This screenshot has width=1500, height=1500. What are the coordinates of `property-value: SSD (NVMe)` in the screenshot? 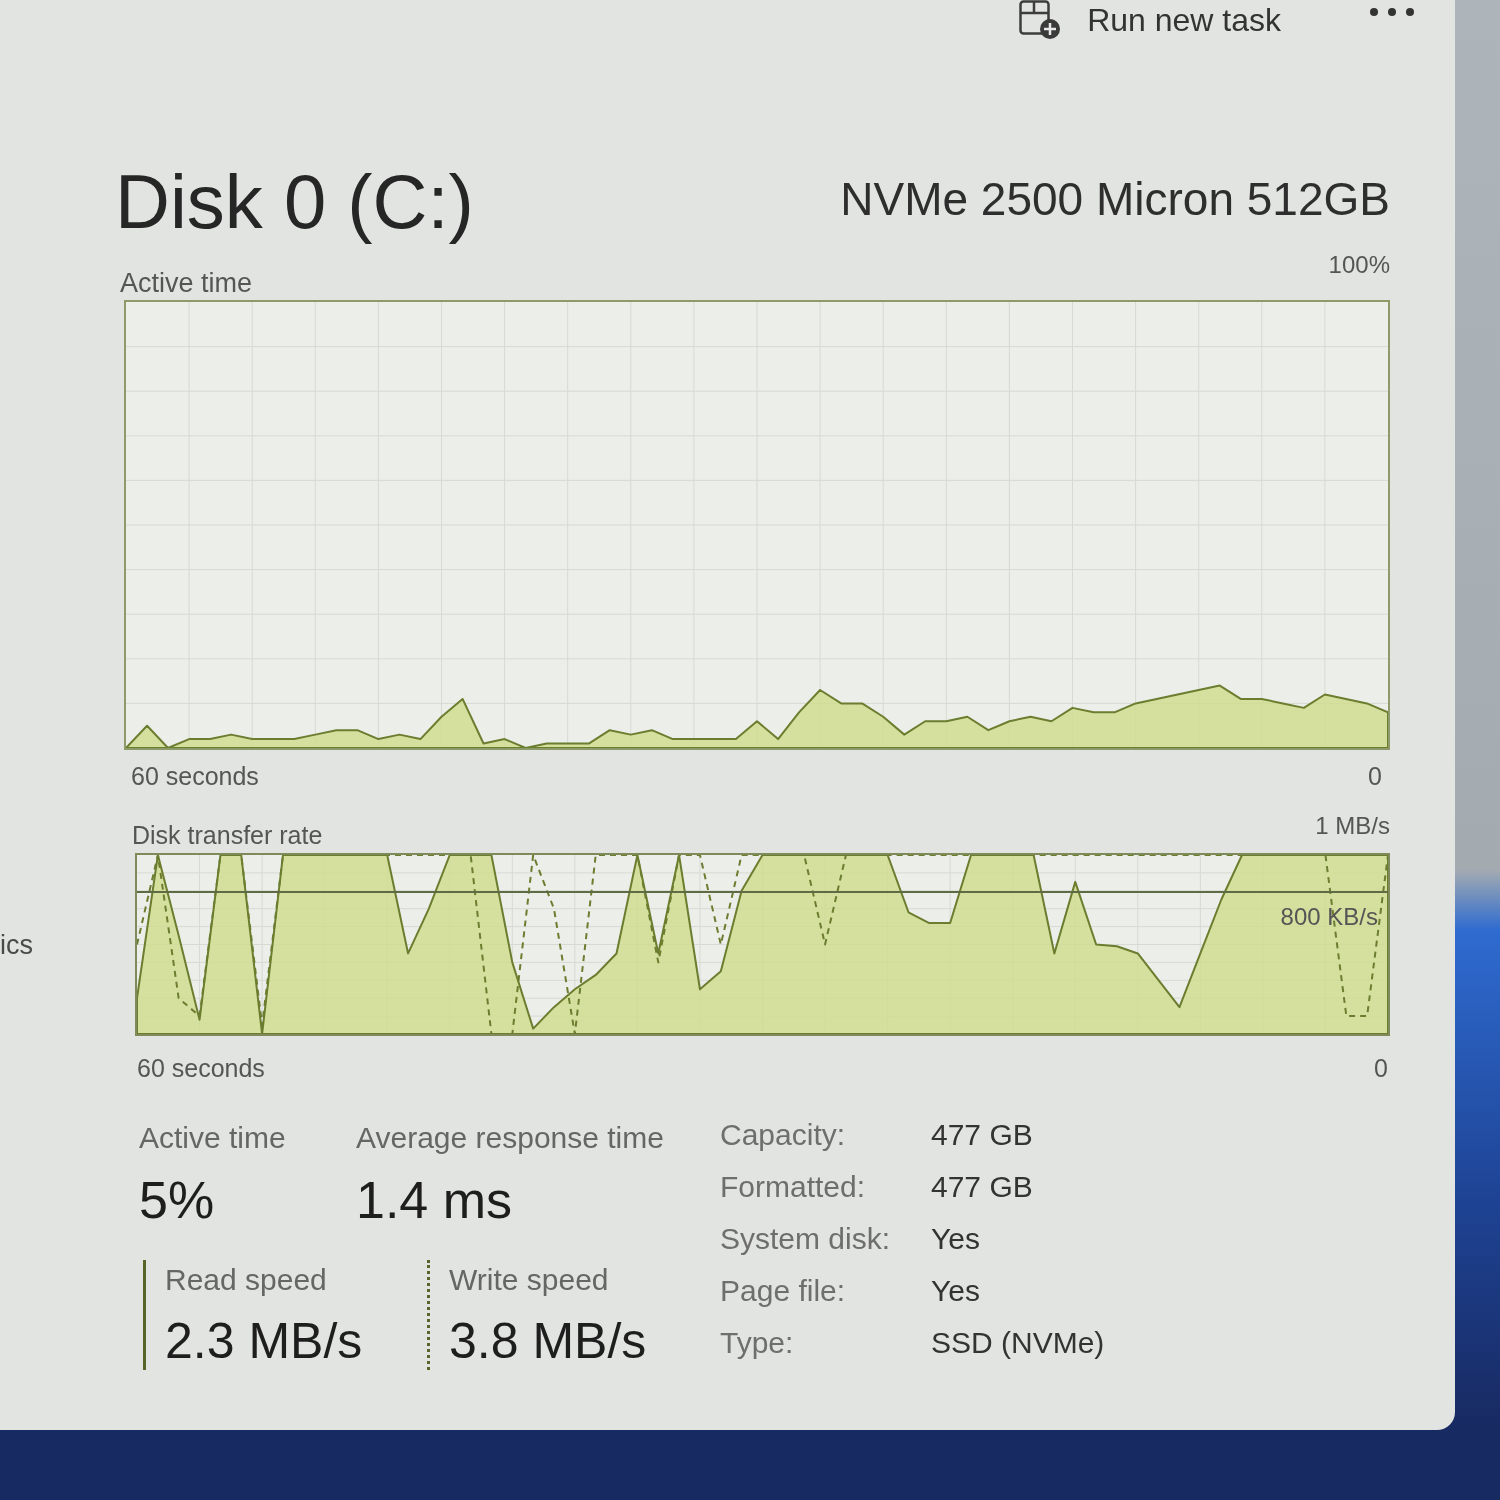 It's located at (1018, 1343).